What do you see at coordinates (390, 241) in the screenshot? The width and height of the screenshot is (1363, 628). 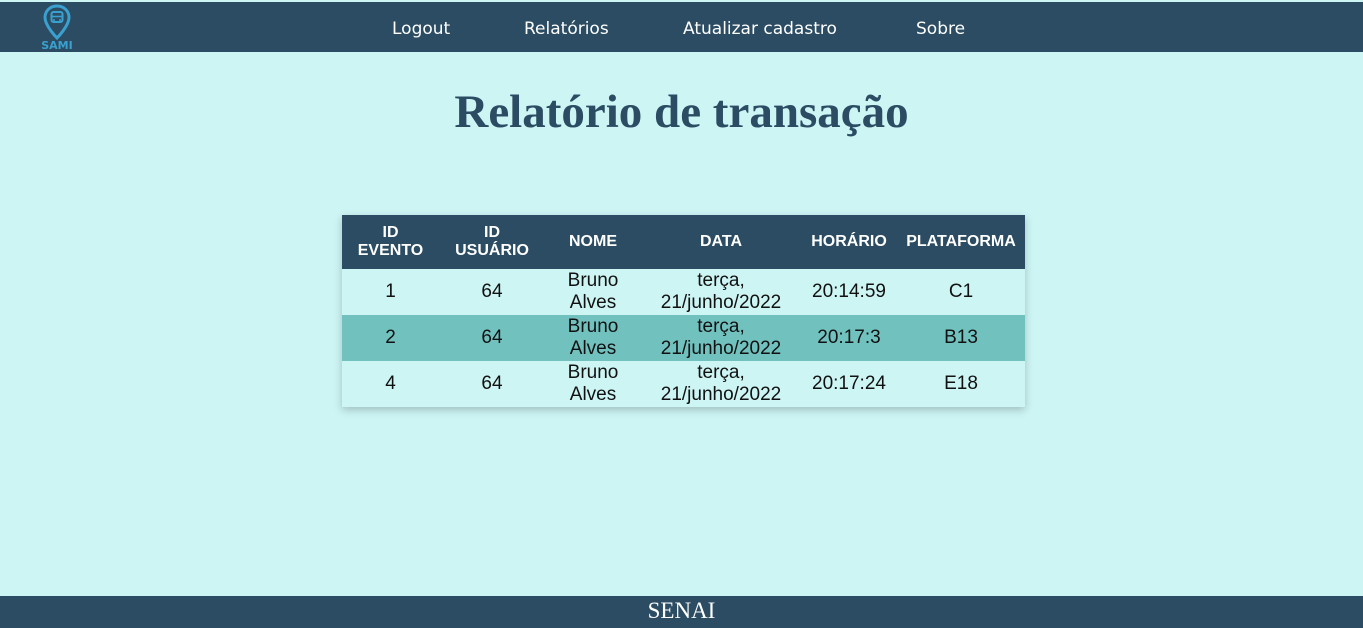 I see `header-id-evento: ID EVENTO` at bounding box center [390, 241].